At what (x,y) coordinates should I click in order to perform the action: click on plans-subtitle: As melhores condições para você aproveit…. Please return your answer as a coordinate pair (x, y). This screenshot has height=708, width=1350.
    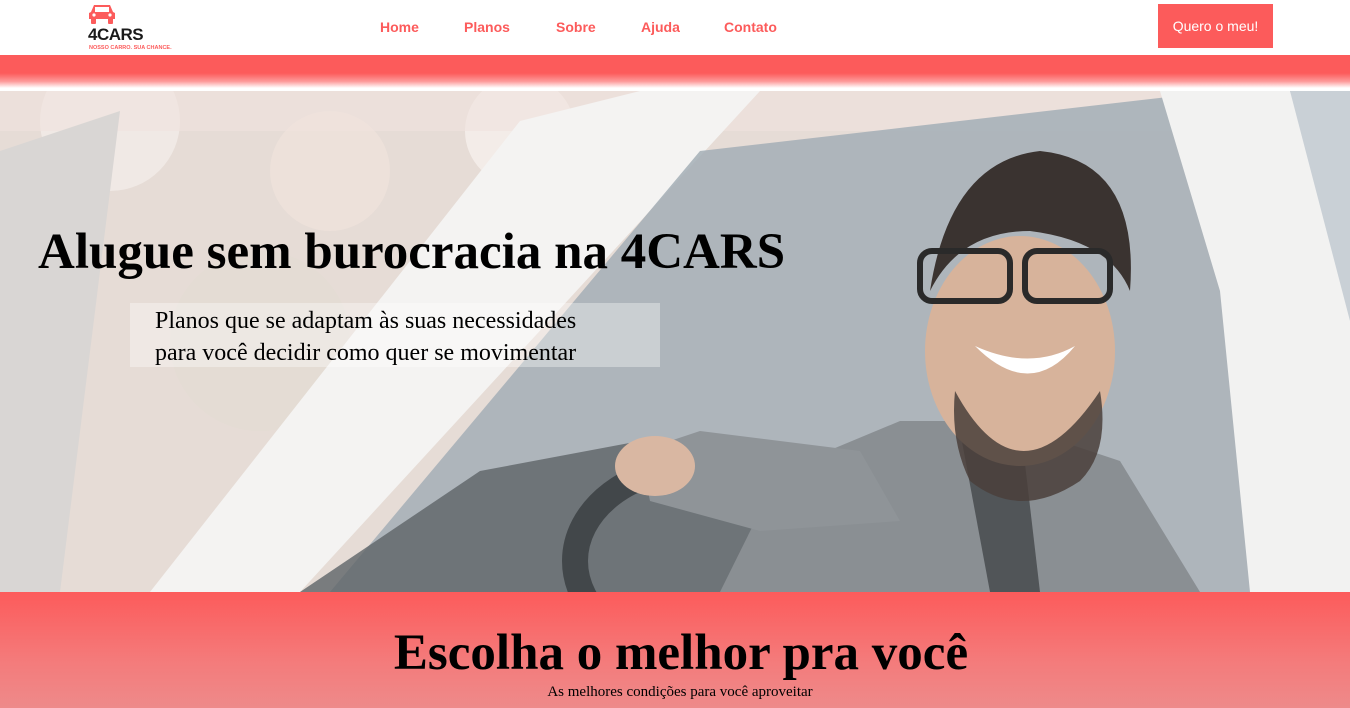
    Looking at the image, I should click on (680, 692).